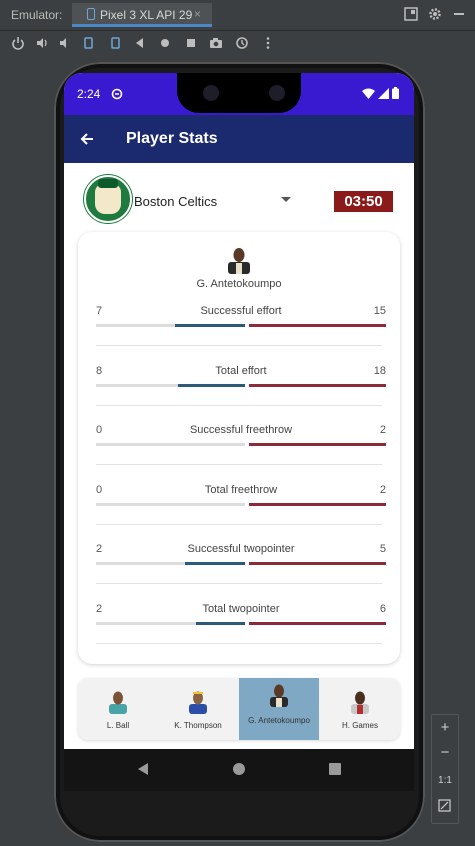 This screenshot has width=475, height=846. I want to click on rotate-right-icon, so click(115, 43).